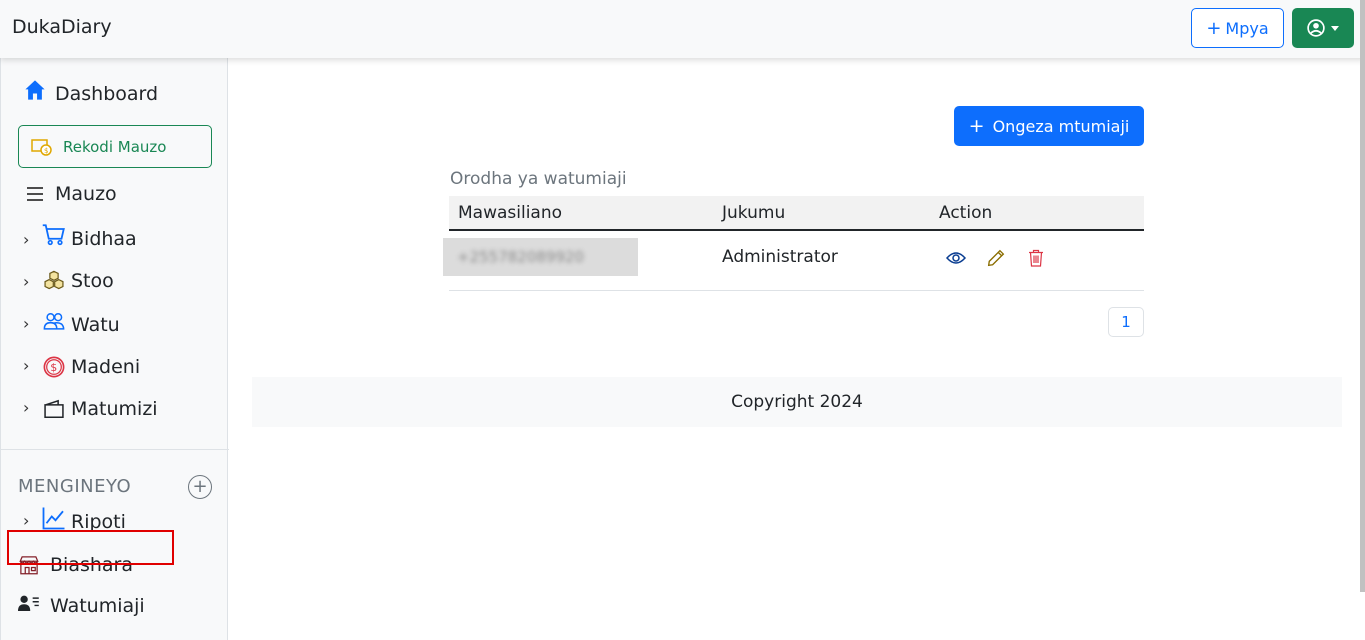 This screenshot has height=640, width=1365. What do you see at coordinates (104, 239) in the screenshot?
I see `sidebar-item-label: Bidhaa` at bounding box center [104, 239].